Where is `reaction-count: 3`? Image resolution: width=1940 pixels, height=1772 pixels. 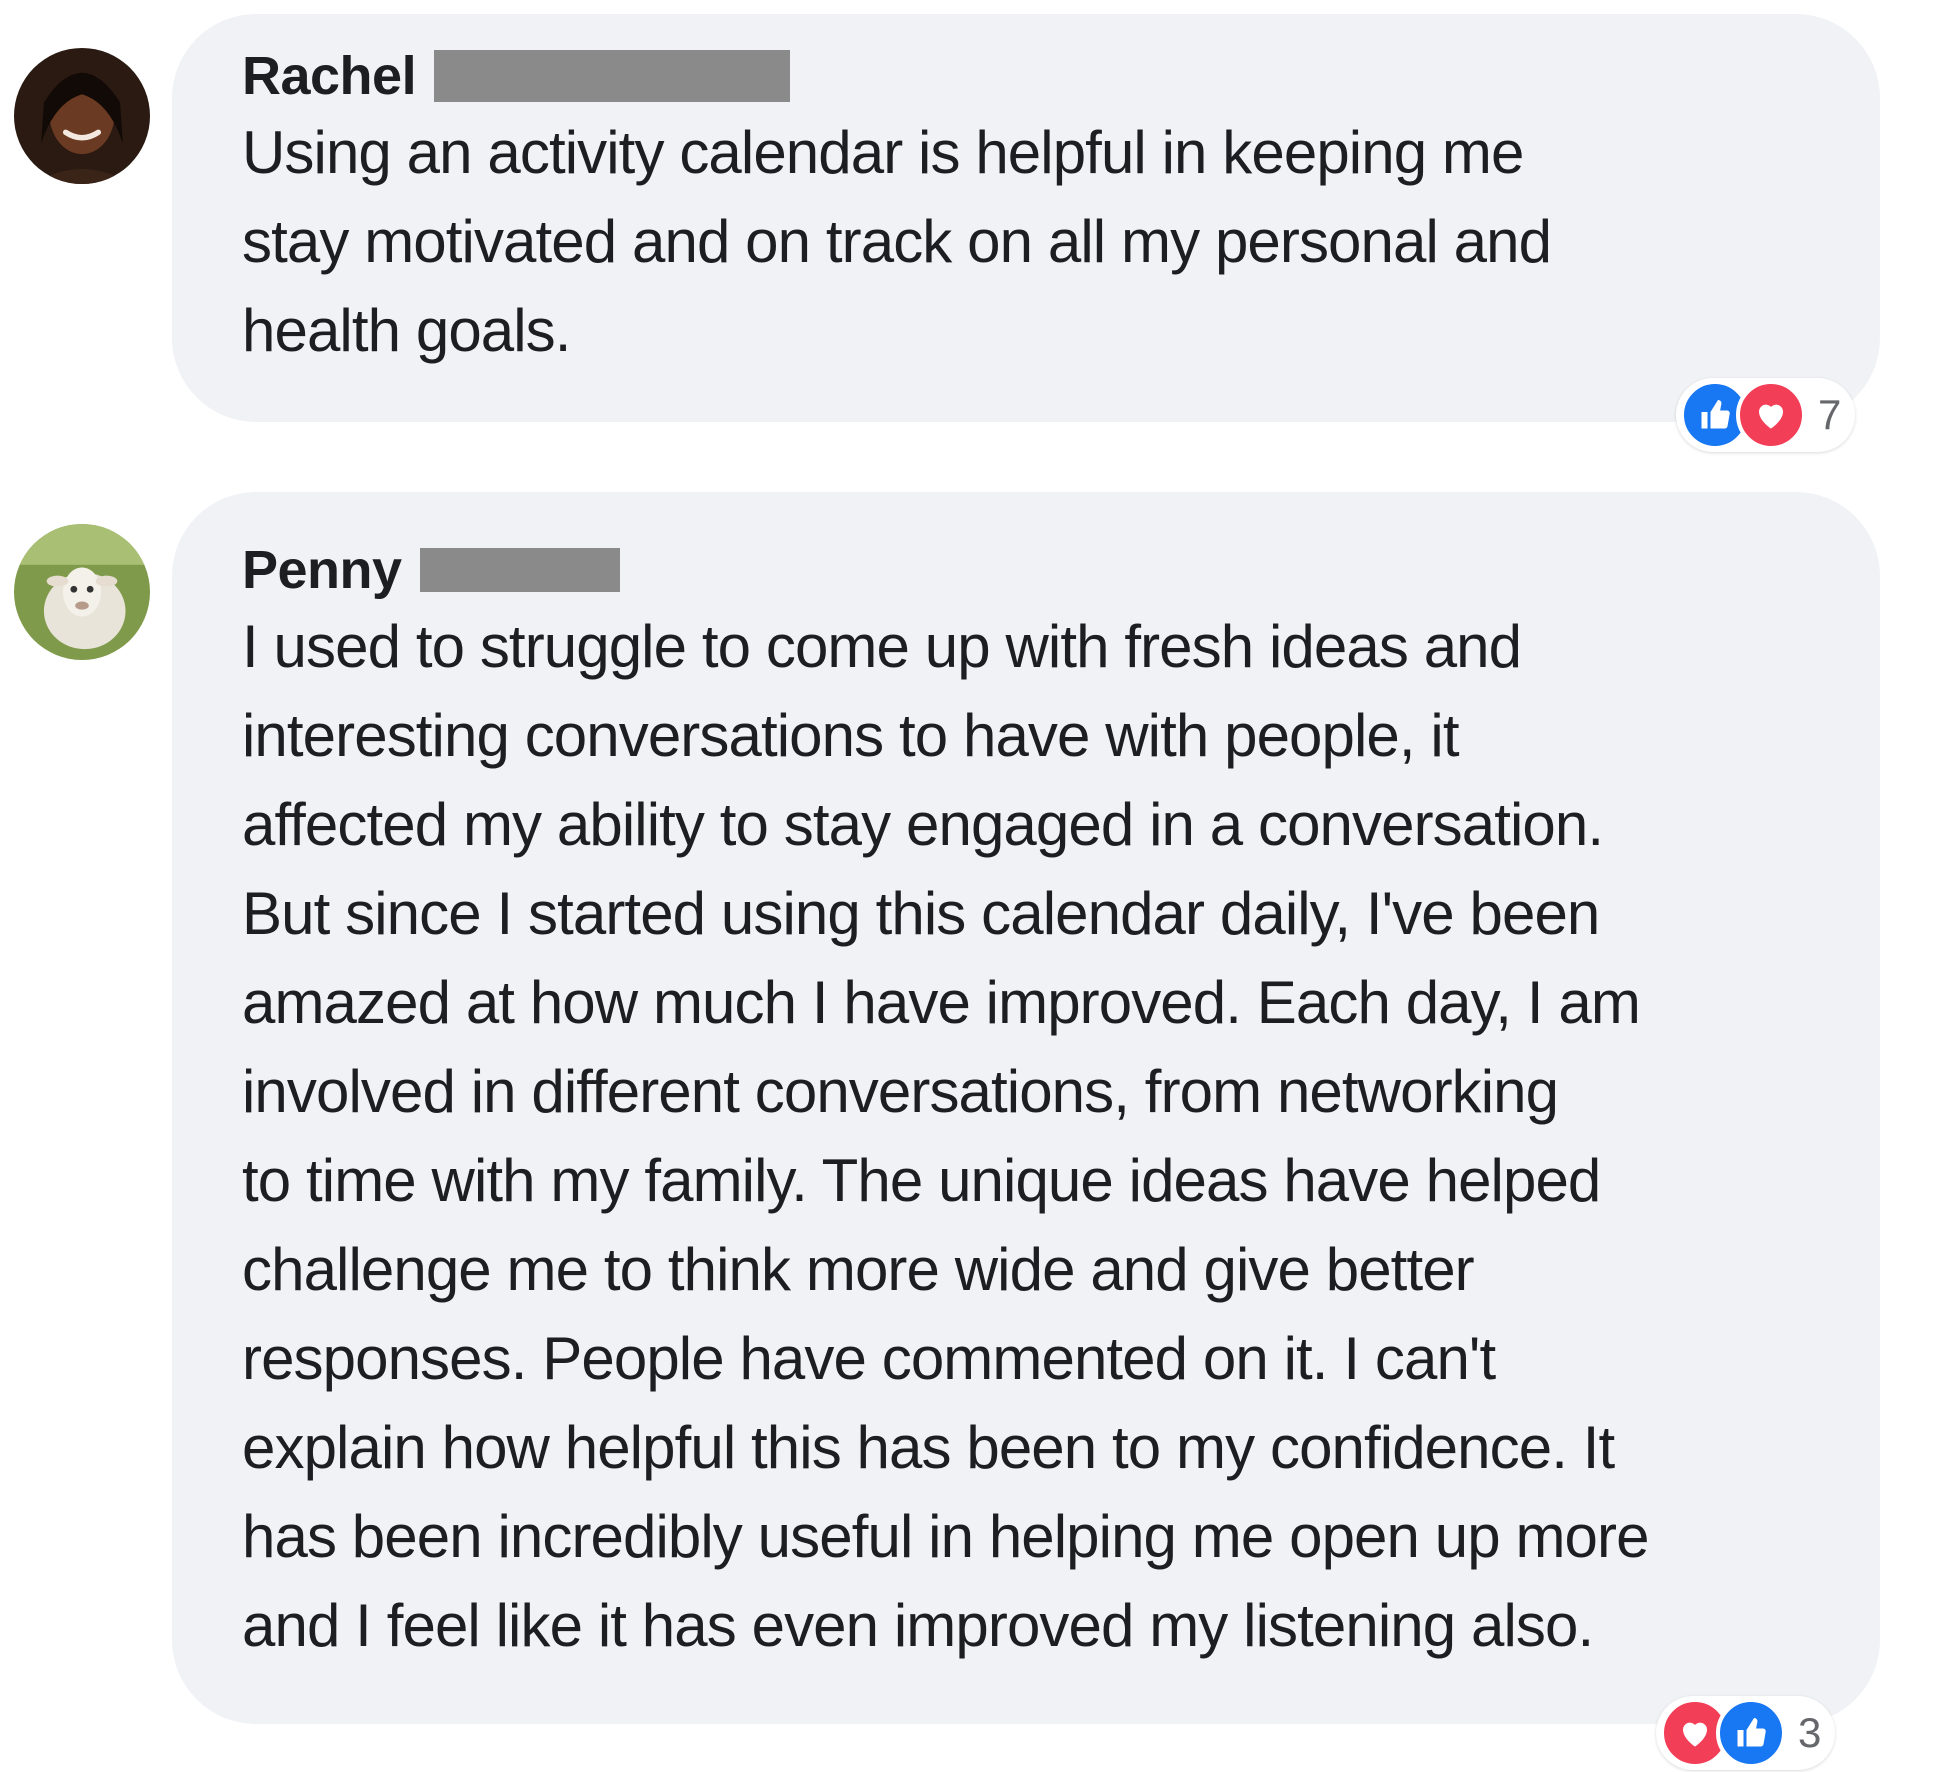 reaction-count: 3 is located at coordinates (1810, 1732).